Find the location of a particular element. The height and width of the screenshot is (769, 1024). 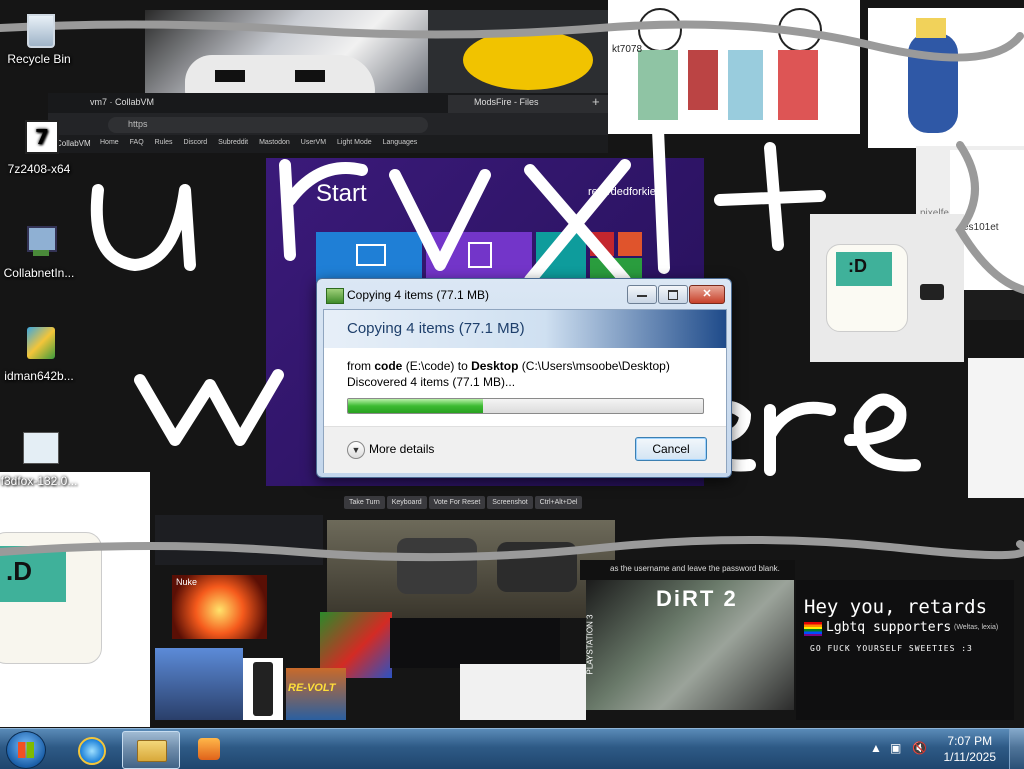

recycle-bin-icon is located at coordinates (39, 28).